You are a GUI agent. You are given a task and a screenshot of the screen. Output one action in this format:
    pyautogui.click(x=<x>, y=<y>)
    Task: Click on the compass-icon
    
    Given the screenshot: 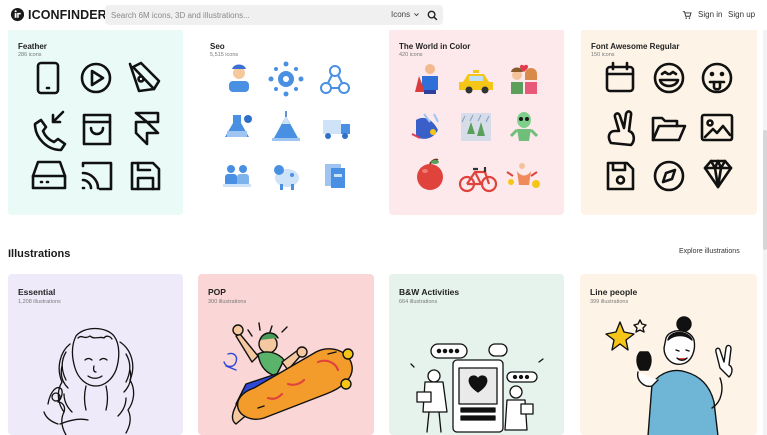 What is the action you would take?
    pyautogui.click(x=669, y=176)
    